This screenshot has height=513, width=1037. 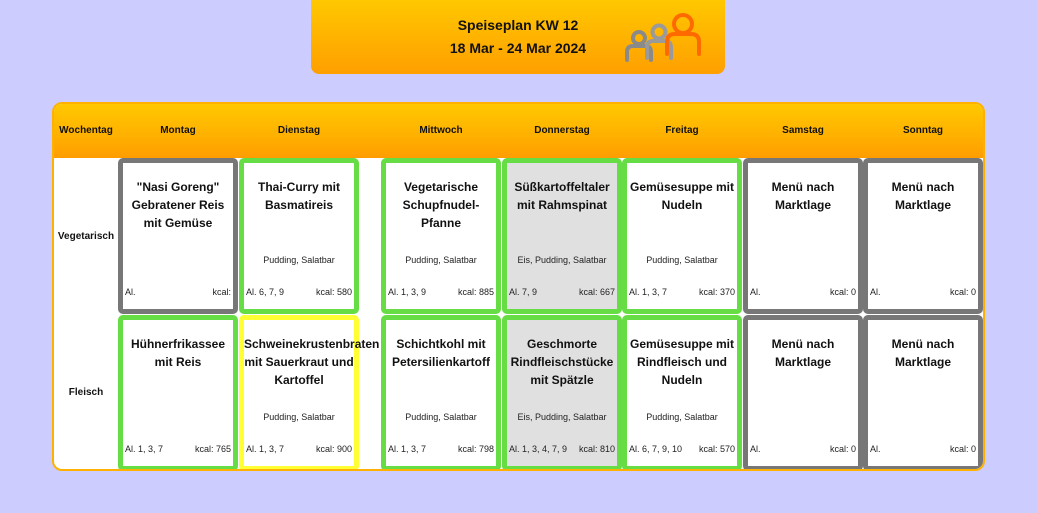 I want to click on kcal-info: kcal: 765, so click(x=212, y=449).